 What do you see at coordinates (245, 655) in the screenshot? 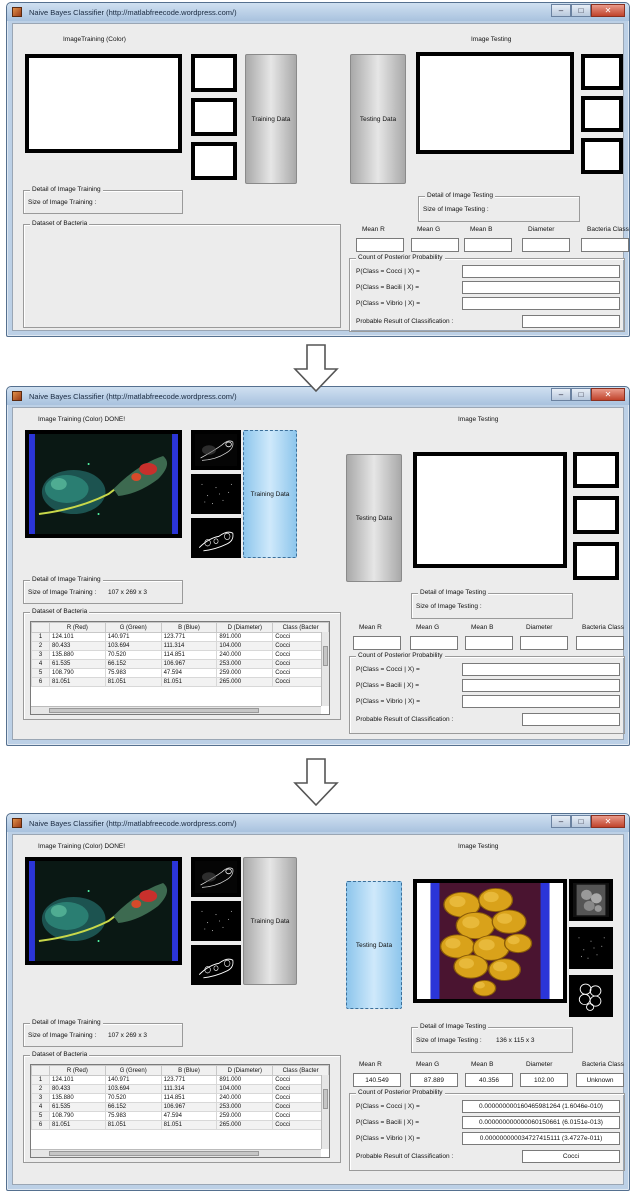
I see `table-cell: 240.000` at bounding box center [245, 655].